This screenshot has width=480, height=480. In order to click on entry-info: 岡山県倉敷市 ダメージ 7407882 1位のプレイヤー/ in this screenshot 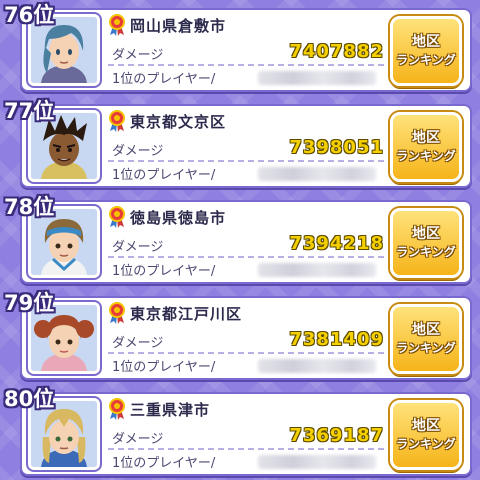, I will do `click(246, 52)`.